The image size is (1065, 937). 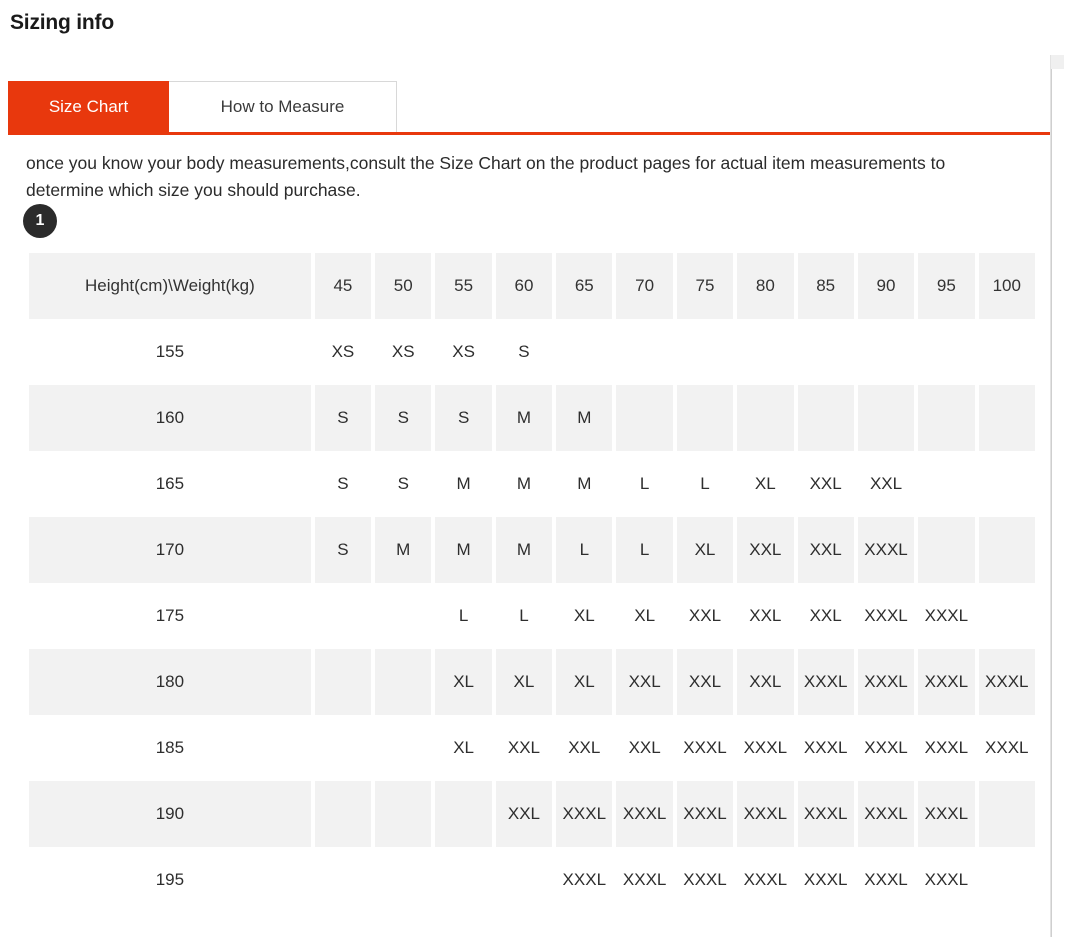 What do you see at coordinates (170, 483) in the screenshot?
I see `row-height-label: 165` at bounding box center [170, 483].